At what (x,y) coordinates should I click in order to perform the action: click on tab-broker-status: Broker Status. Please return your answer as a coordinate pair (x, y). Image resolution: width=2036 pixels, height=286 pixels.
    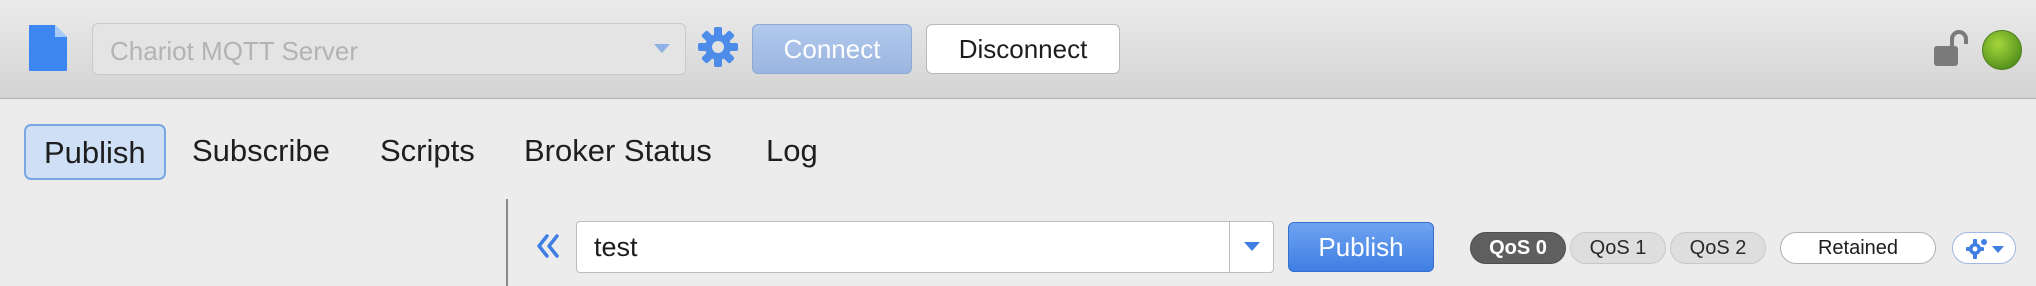
    Looking at the image, I should click on (618, 152).